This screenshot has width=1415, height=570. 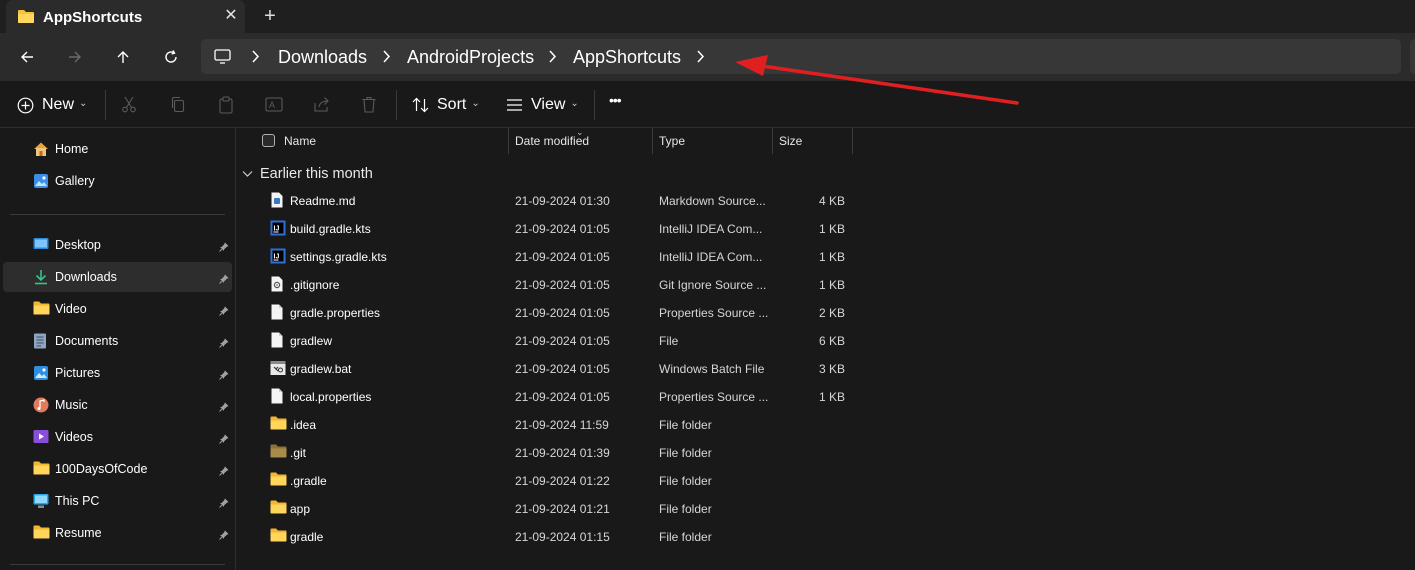 I want to click on this-pc-icon, so click(x=41, y=503).